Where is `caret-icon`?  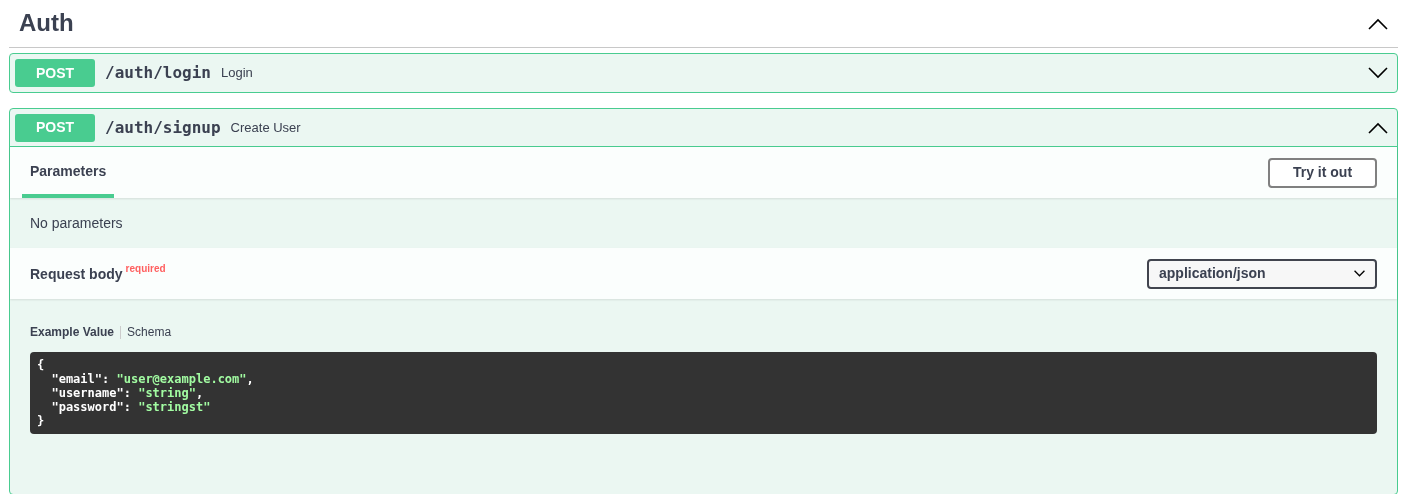
caret-icon is located at coordinates (1359, 273).